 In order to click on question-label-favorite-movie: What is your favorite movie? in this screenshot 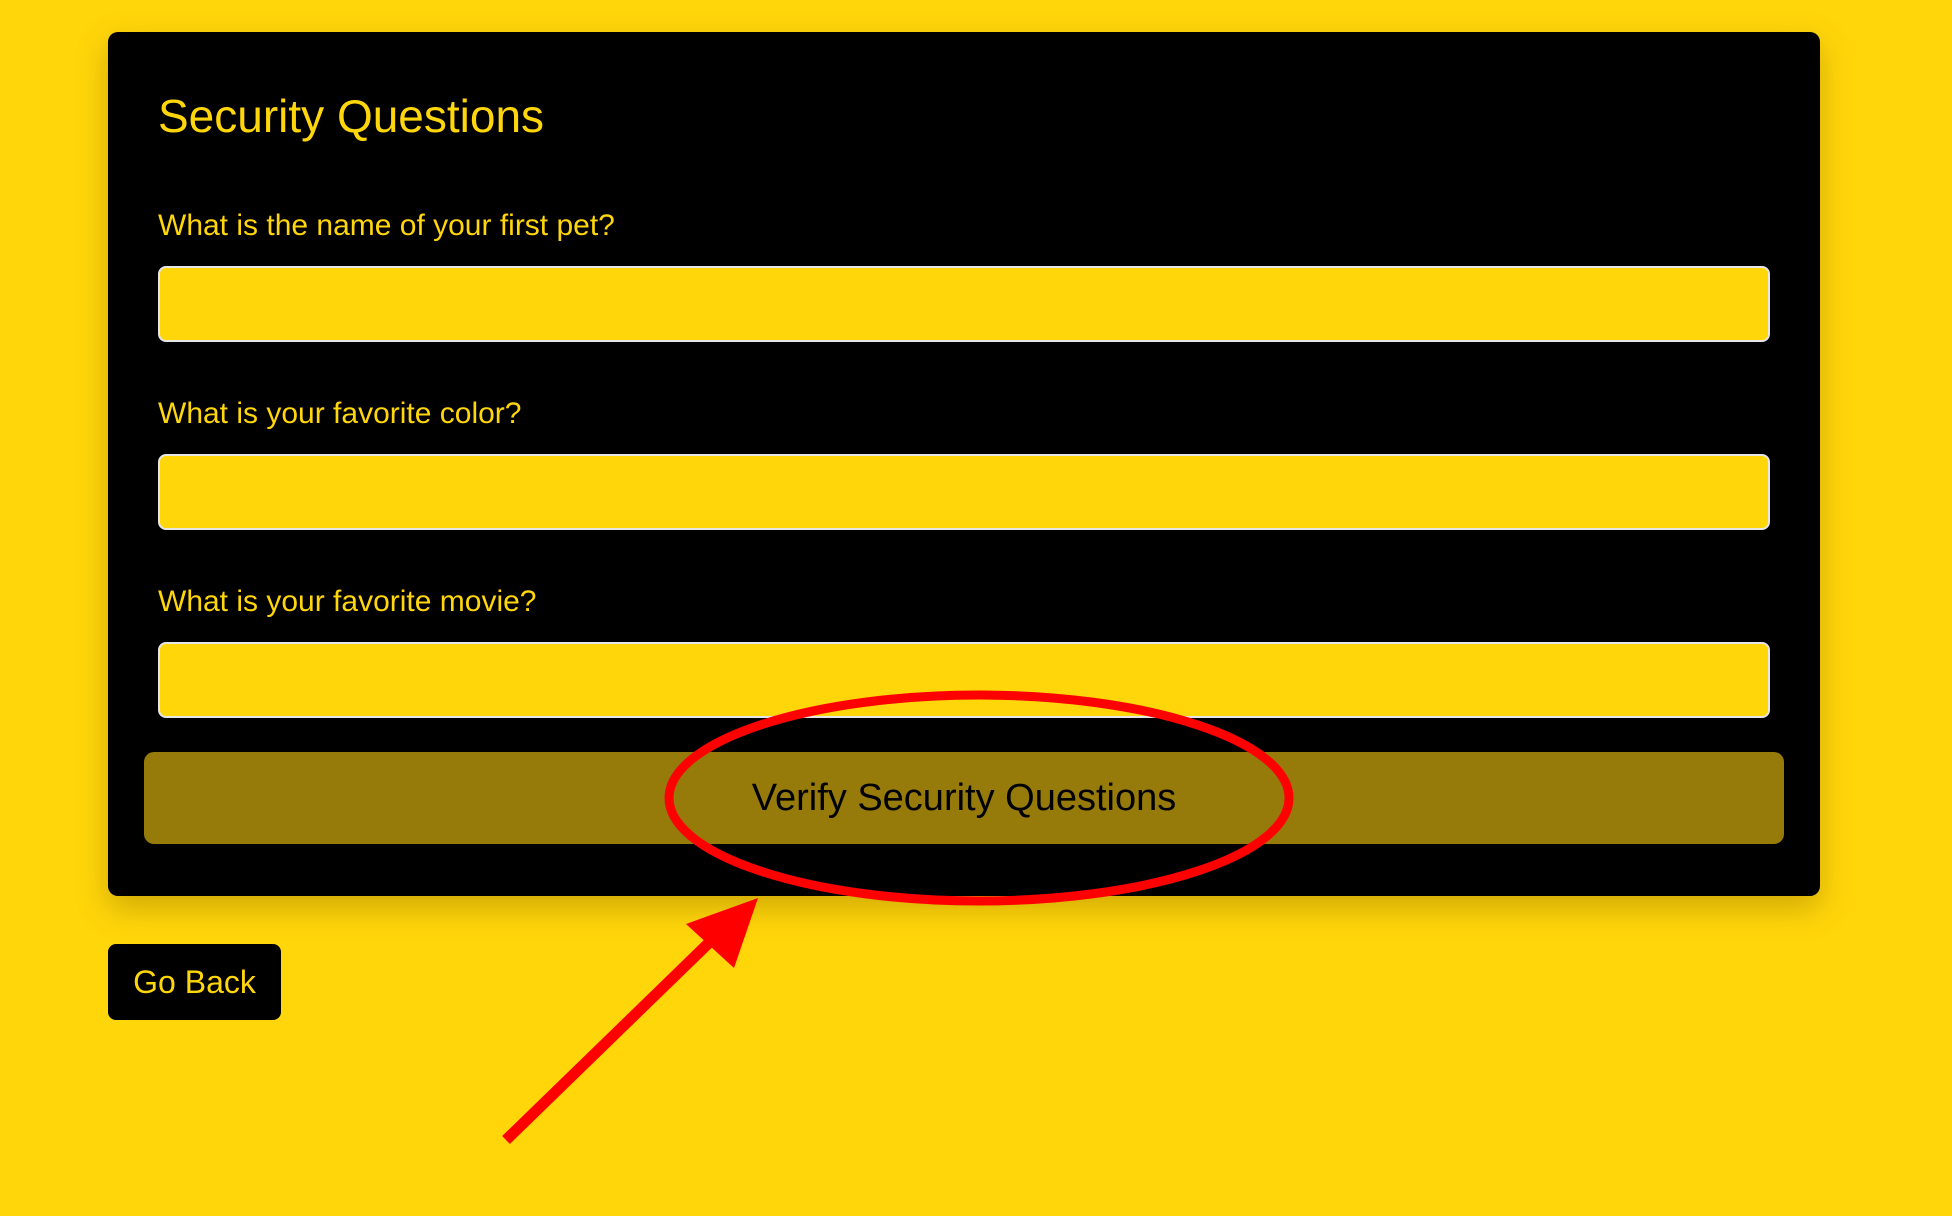, I will do `click(347, 601)`.